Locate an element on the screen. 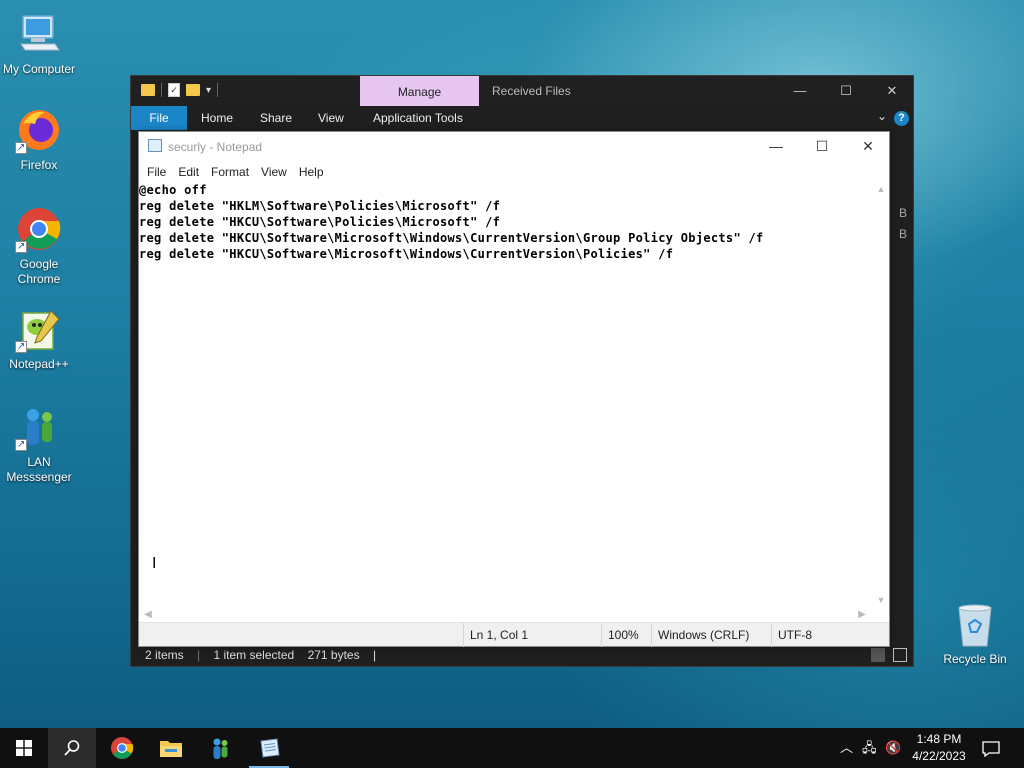 Image resolution: width=1024 pixels, height=768 pixels. clock-time: 1:48 PM is located at coordinates (939, 739).